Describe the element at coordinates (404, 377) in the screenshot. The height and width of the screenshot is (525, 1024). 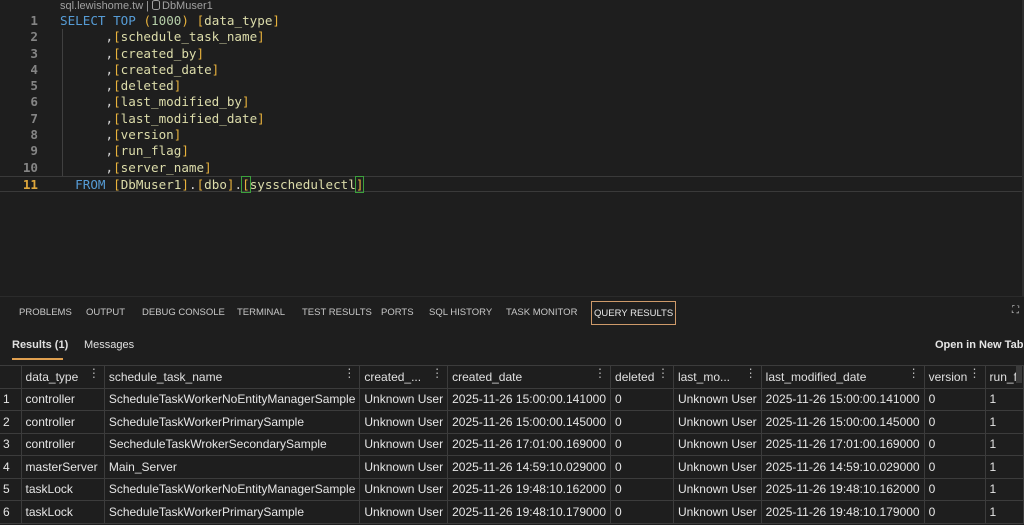
I see `column-header: created_... ⋮` at that location.